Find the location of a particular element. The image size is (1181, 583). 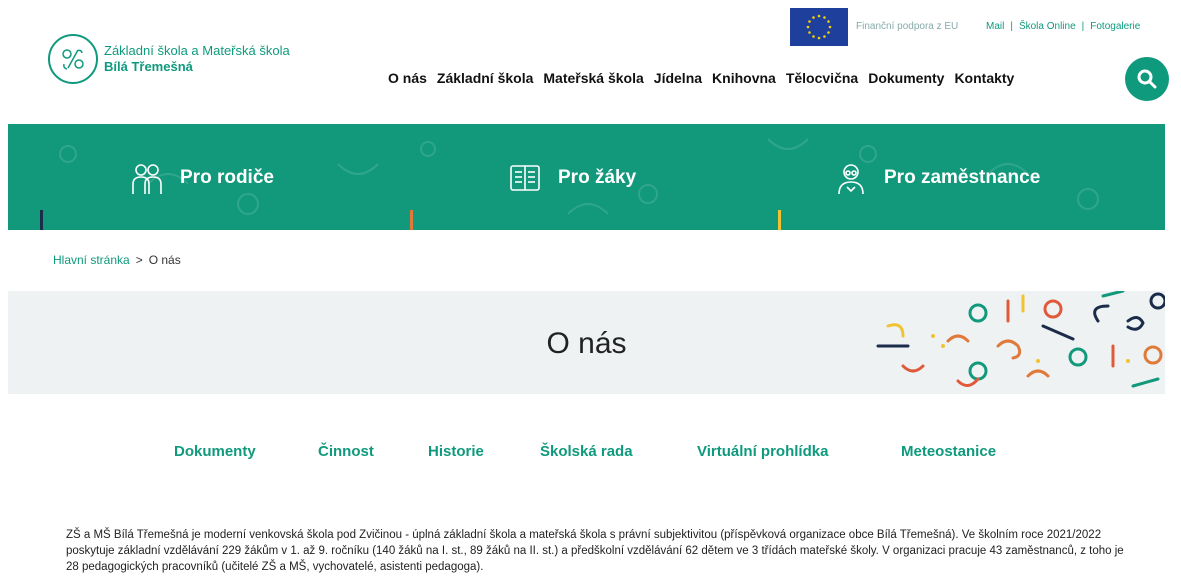

banner-accent-yellow is located at coordinates (779, 220).